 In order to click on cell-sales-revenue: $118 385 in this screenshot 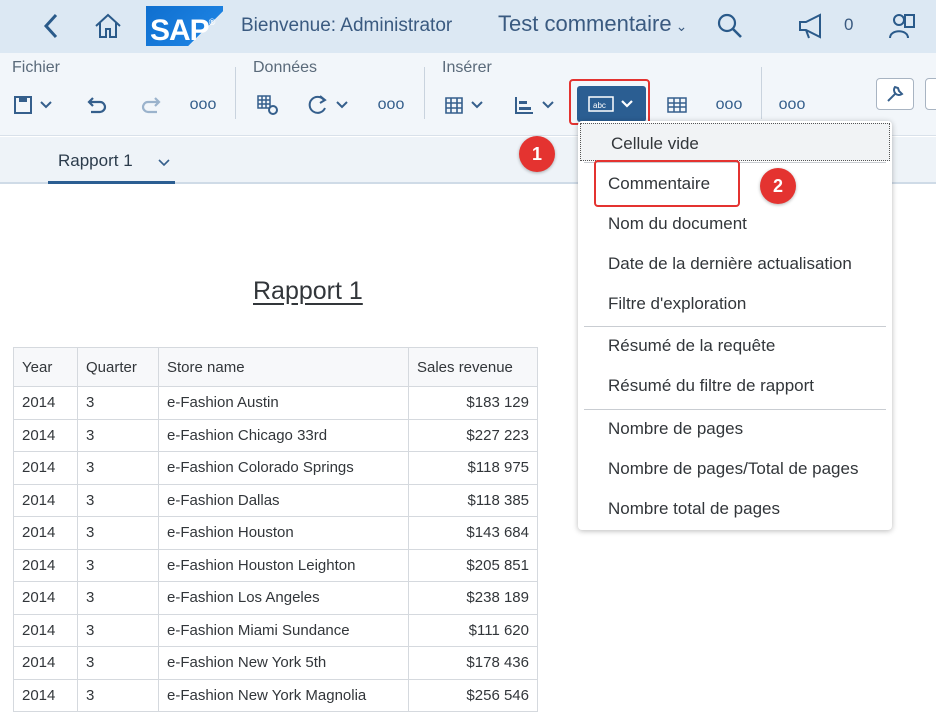, I will do `click(473, 500)`.